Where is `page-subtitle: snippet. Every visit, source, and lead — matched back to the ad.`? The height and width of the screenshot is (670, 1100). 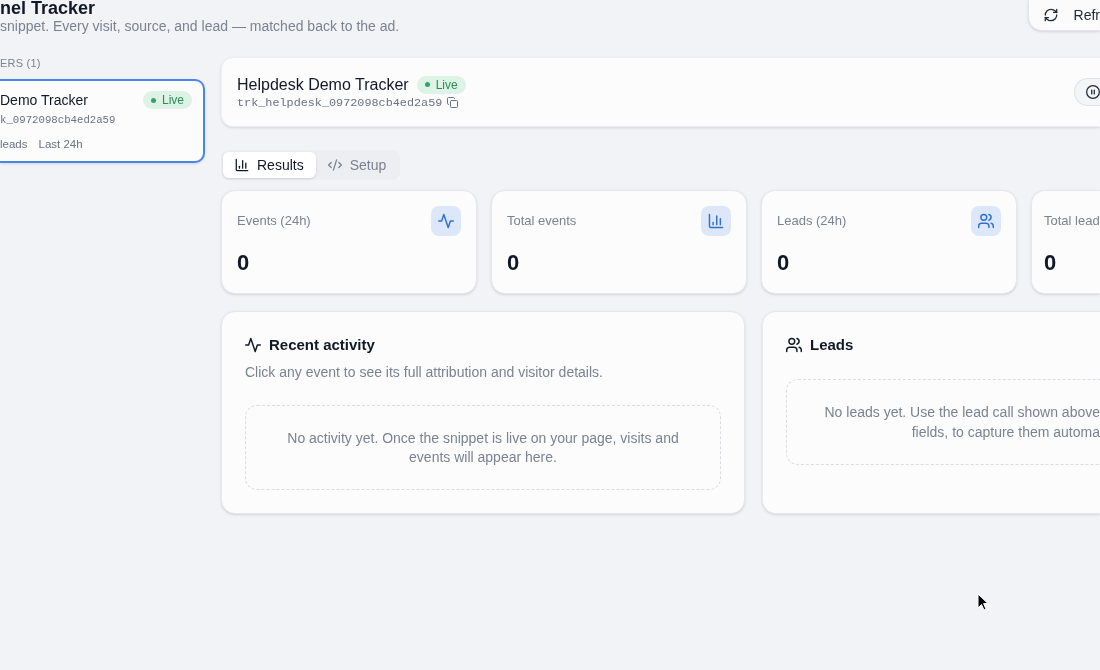
page-subtitle: snippet. Every visit, source, and lead — matched back to the ad. is located at coordinates (200, 26).